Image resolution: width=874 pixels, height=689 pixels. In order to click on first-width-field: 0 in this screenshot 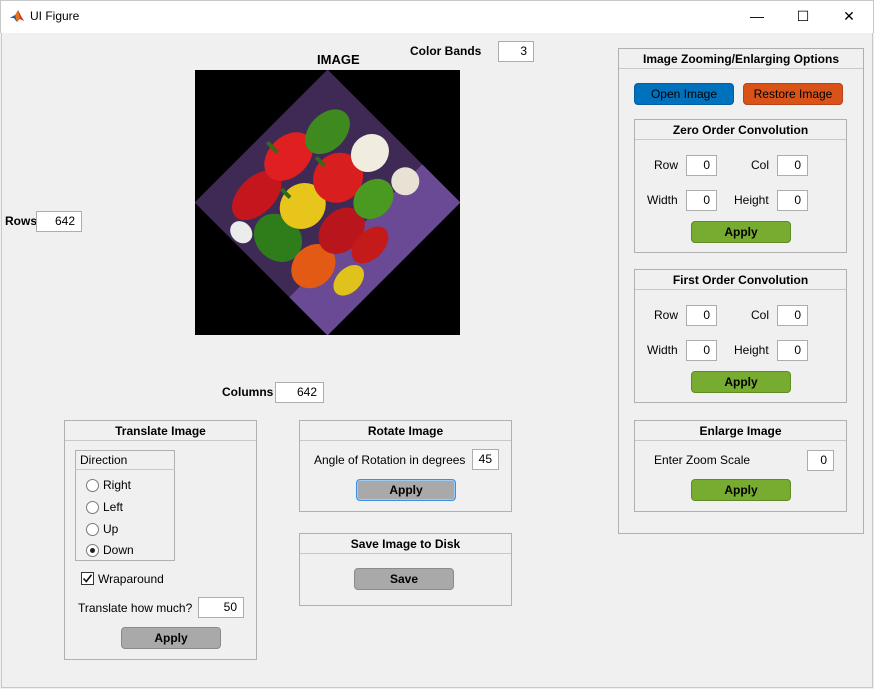, I will do `click(701, 350)`.